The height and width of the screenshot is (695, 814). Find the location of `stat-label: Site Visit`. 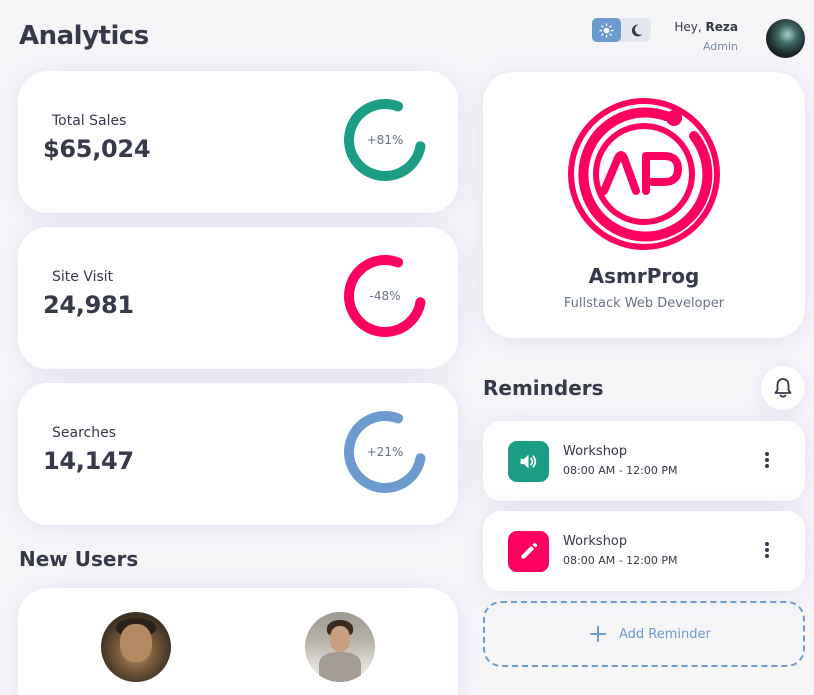

stat-label: Site Visit is located at coordinates (83, 277).